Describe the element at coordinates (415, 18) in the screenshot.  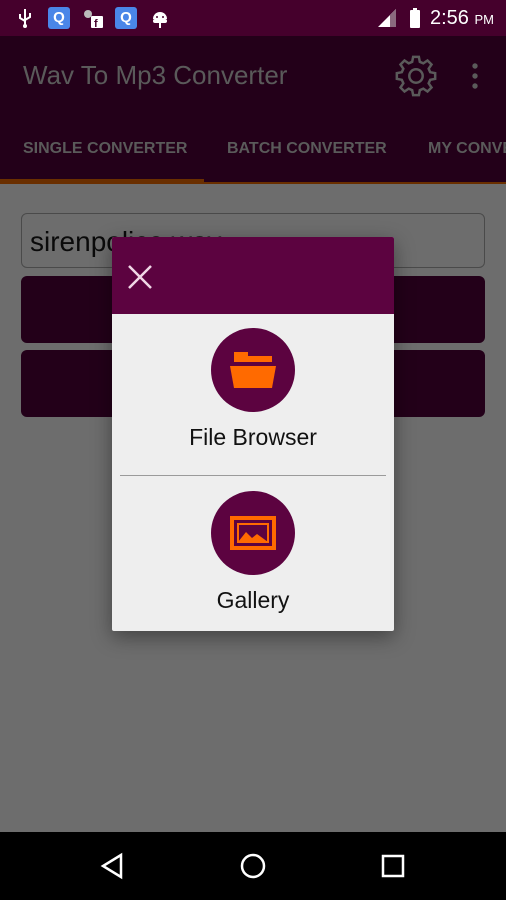
I see `battery-icon` at that location.